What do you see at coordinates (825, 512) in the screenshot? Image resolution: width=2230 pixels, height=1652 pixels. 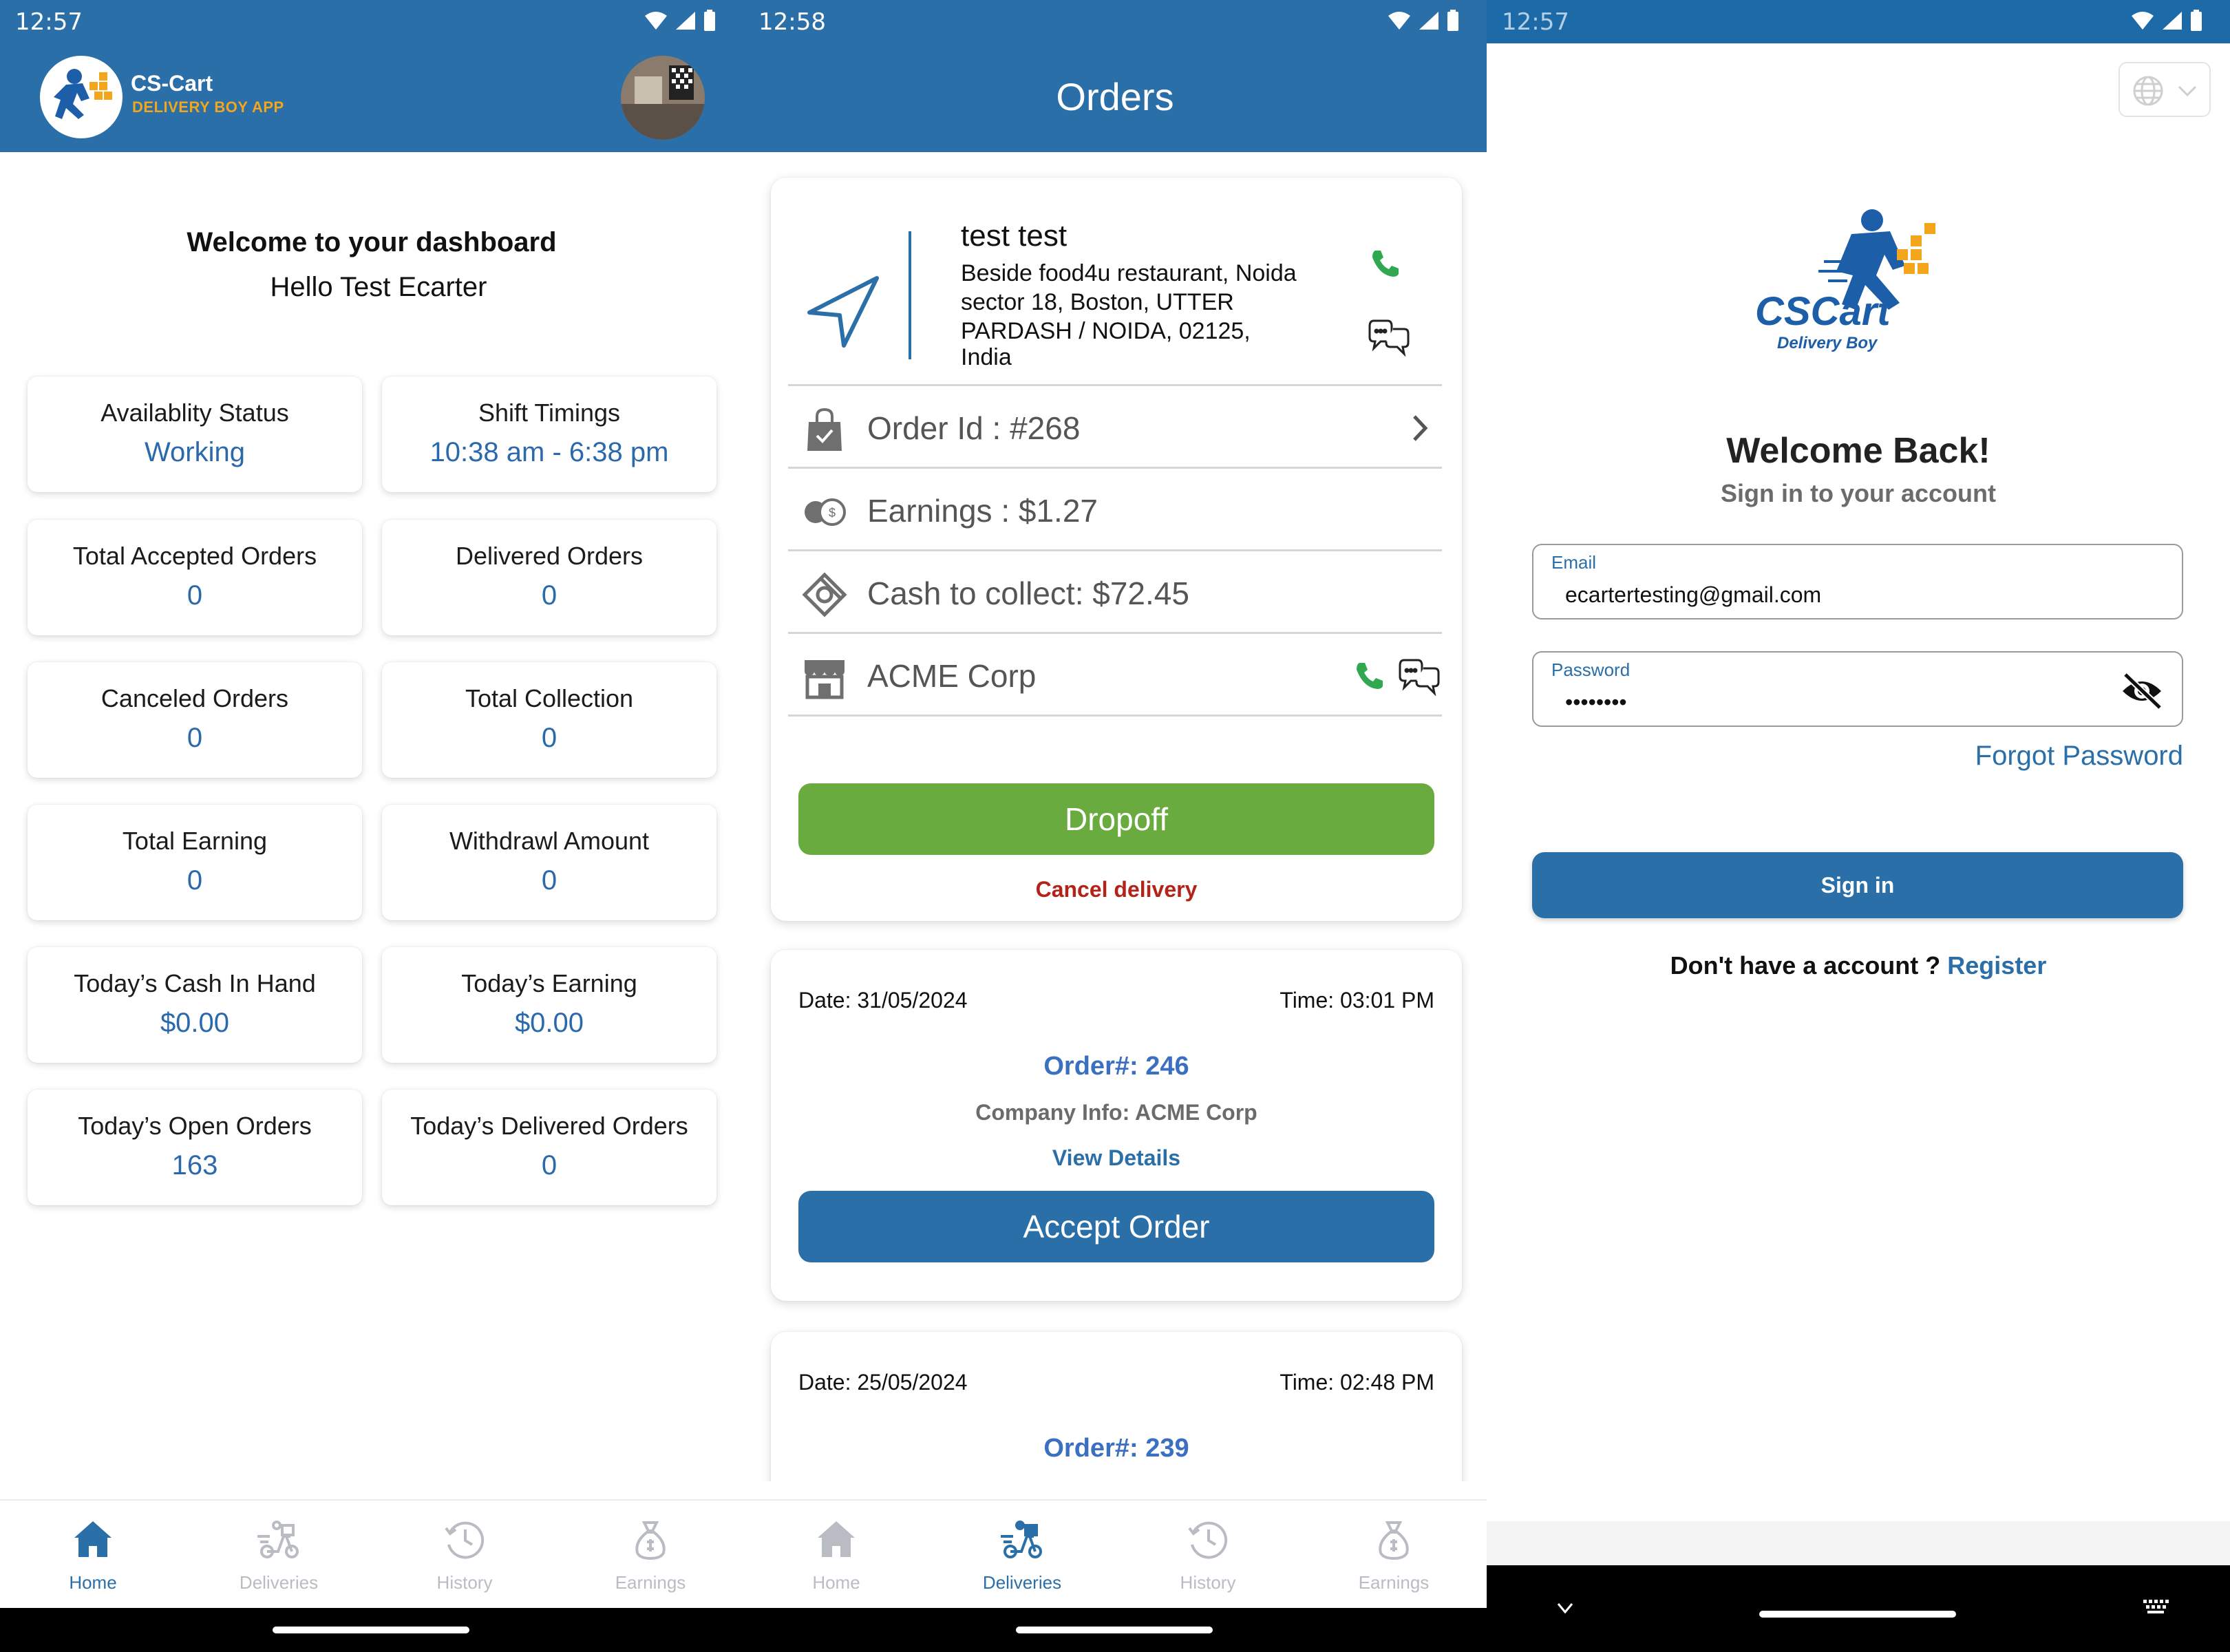 I see `coins-icon: $` at bounding box center [825, 512].